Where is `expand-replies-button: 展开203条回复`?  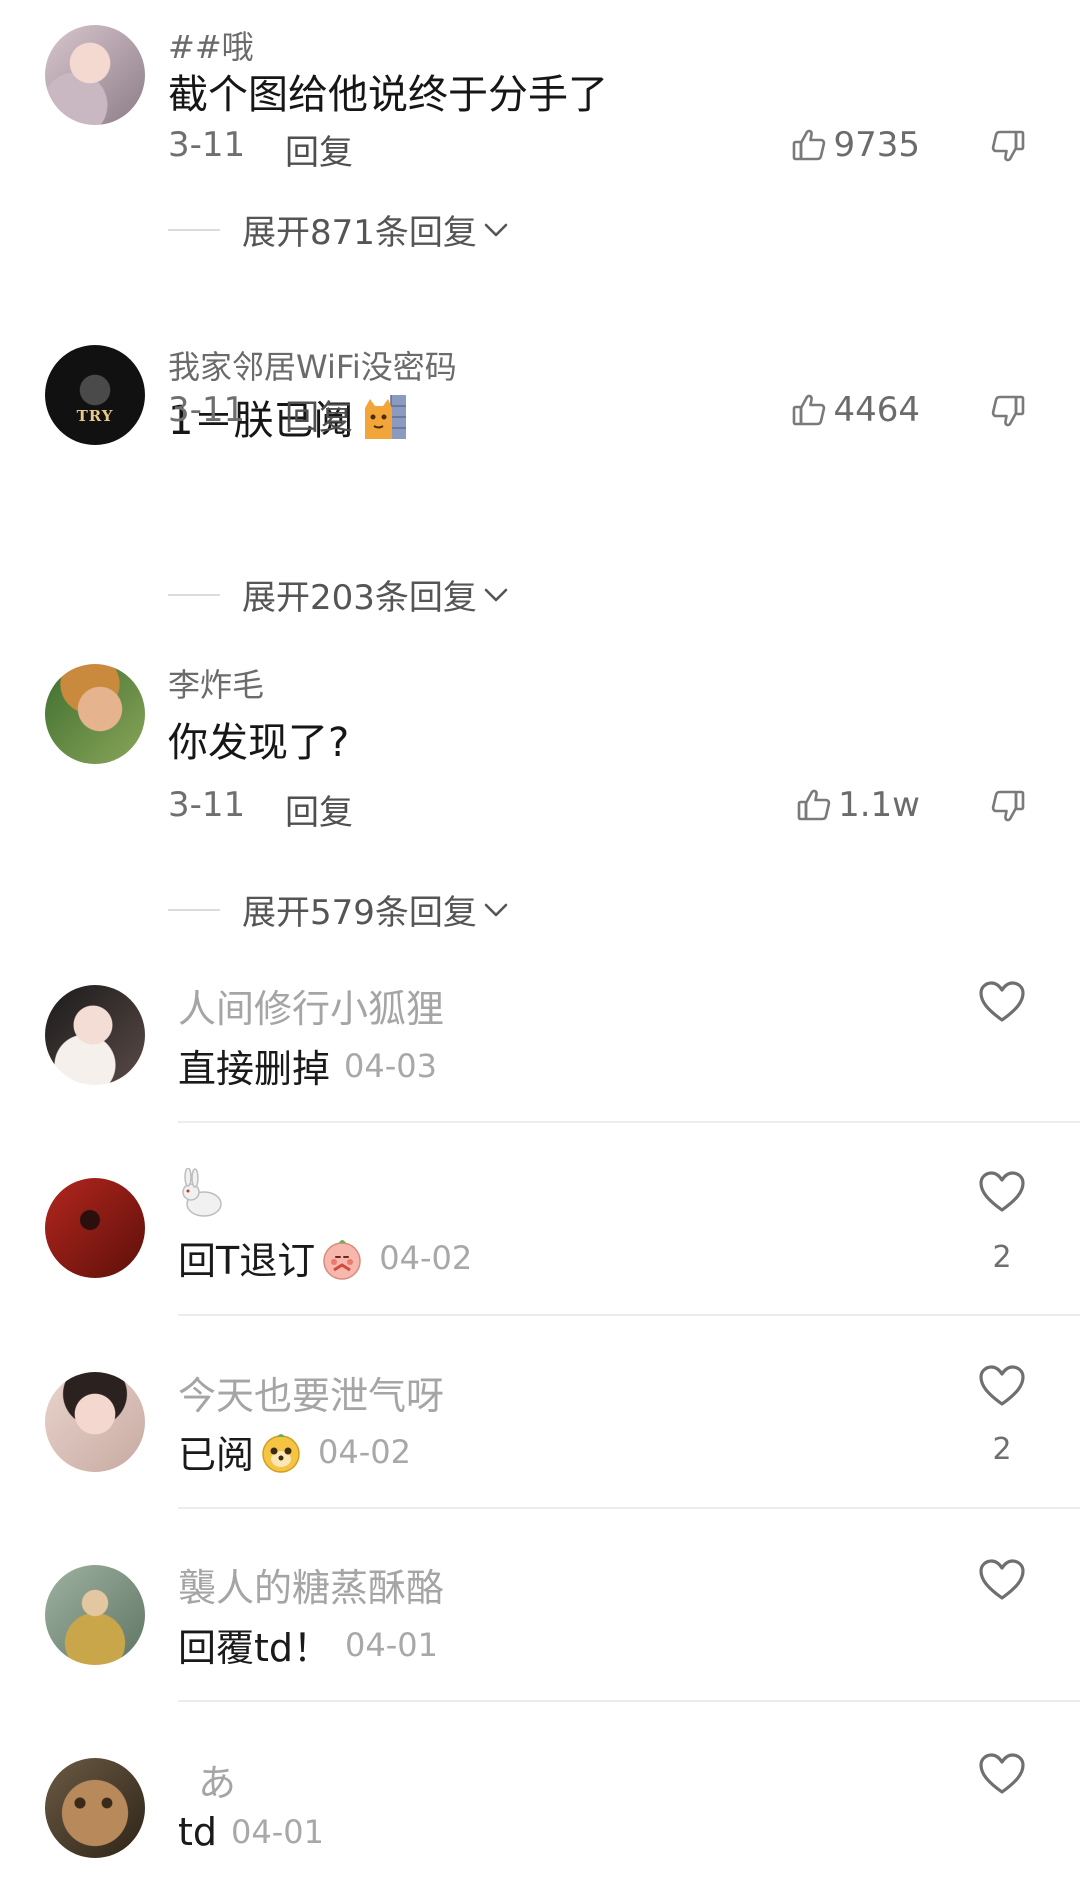 expand-replies-button: 展开203条回复 is located at coordinates (339, 594).